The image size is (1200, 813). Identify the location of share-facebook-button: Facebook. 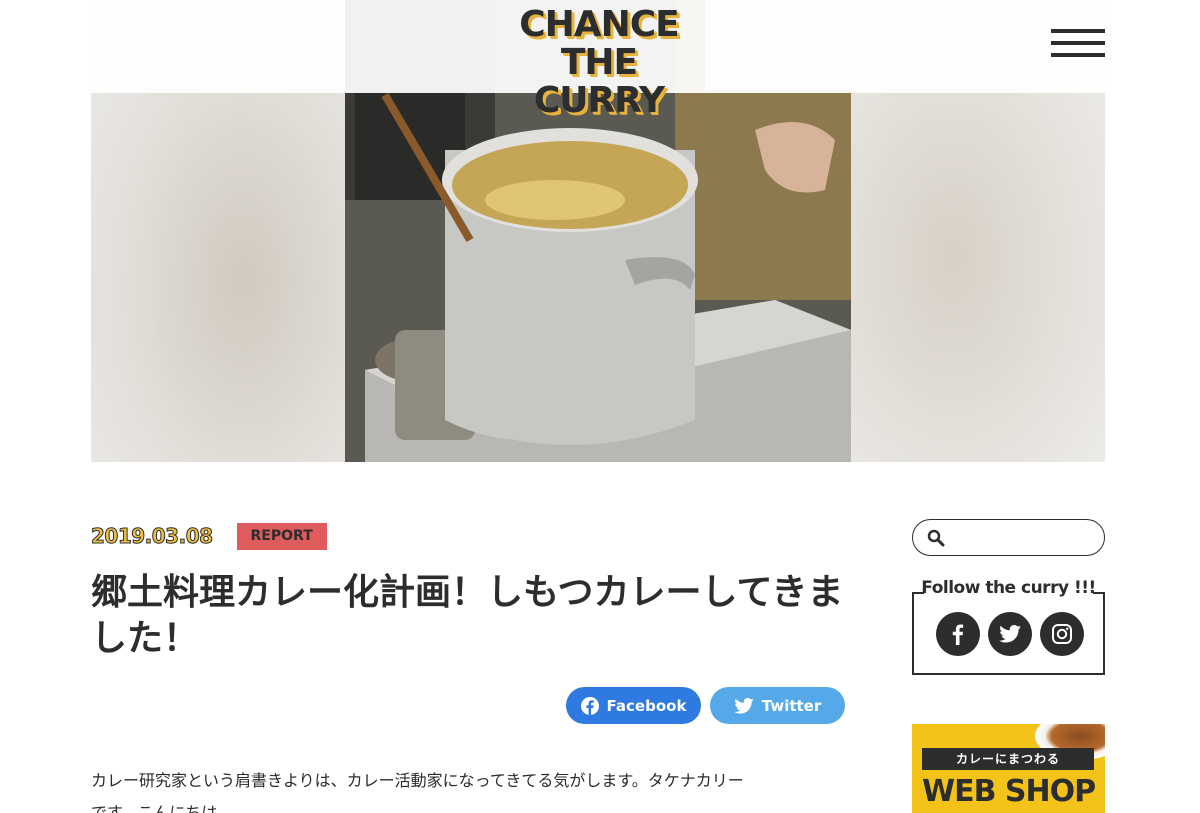
(633, 705).